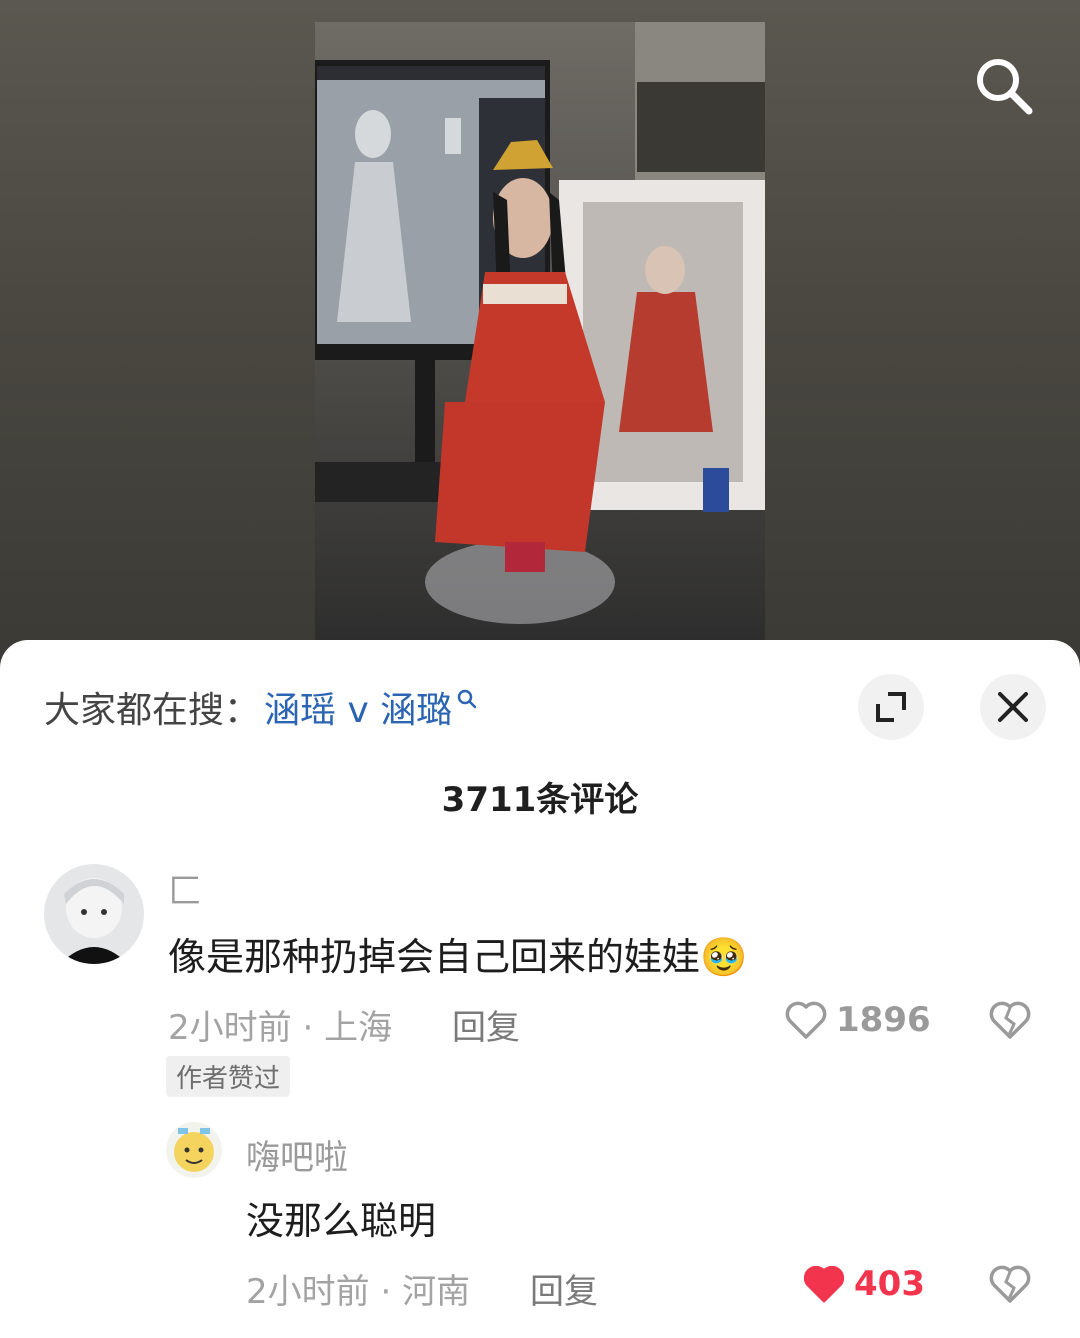 This screenshot has height=1338, width=1080. I want to click on heart-filled-icon, so click(824, 1284).